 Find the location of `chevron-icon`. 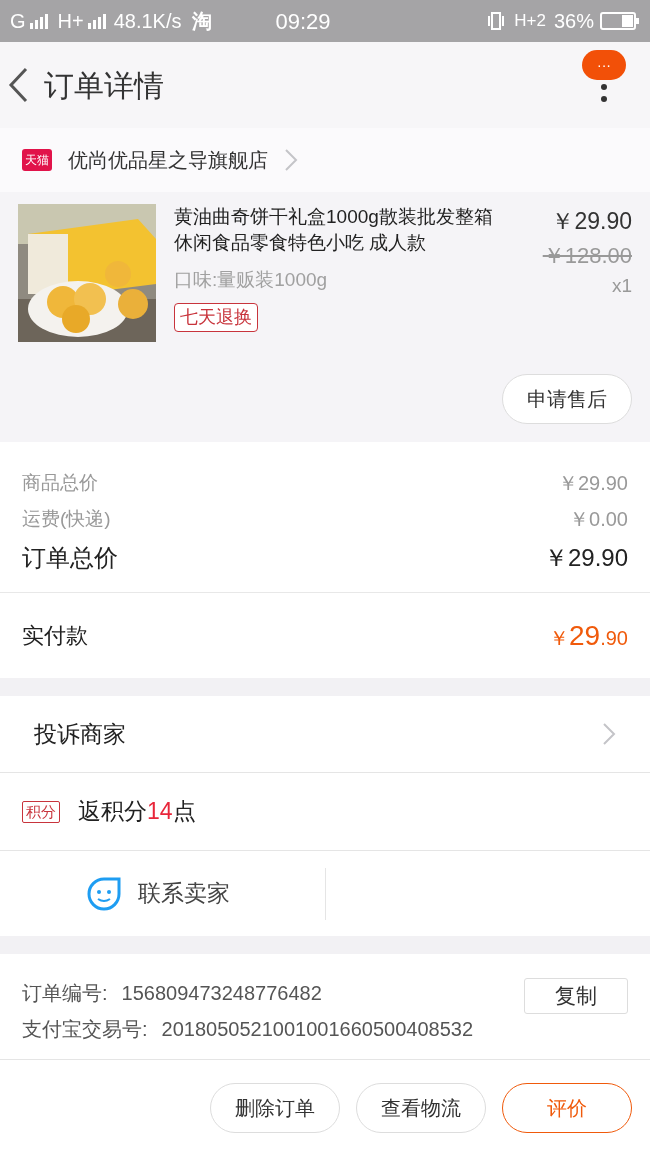

chevron-icon is located at coordinates (609, 734).